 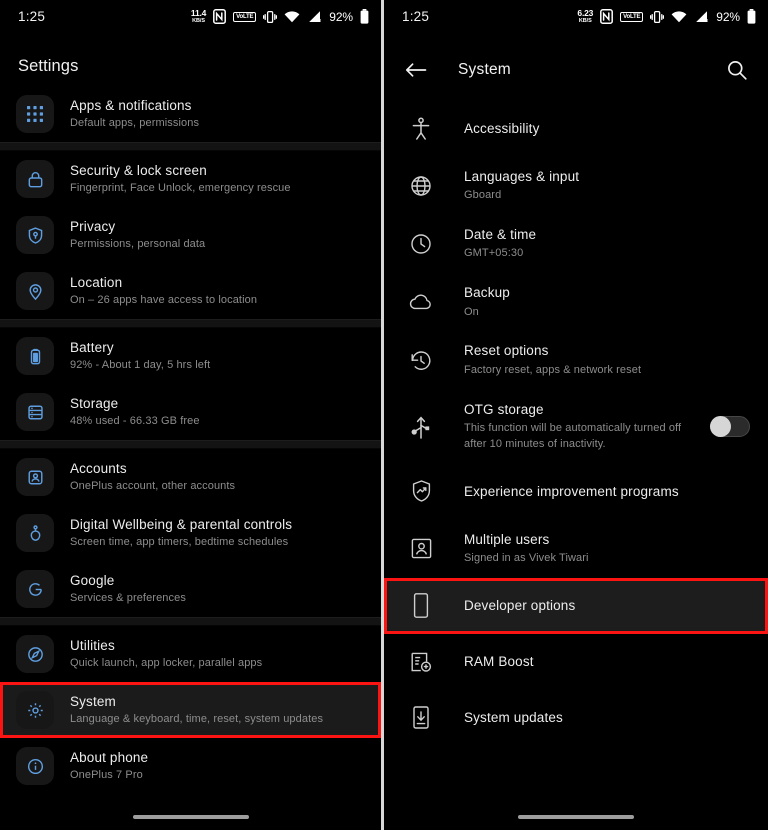 I want to click on system-row-ram-boost: RAM Boost, so click(x=576, y=662).